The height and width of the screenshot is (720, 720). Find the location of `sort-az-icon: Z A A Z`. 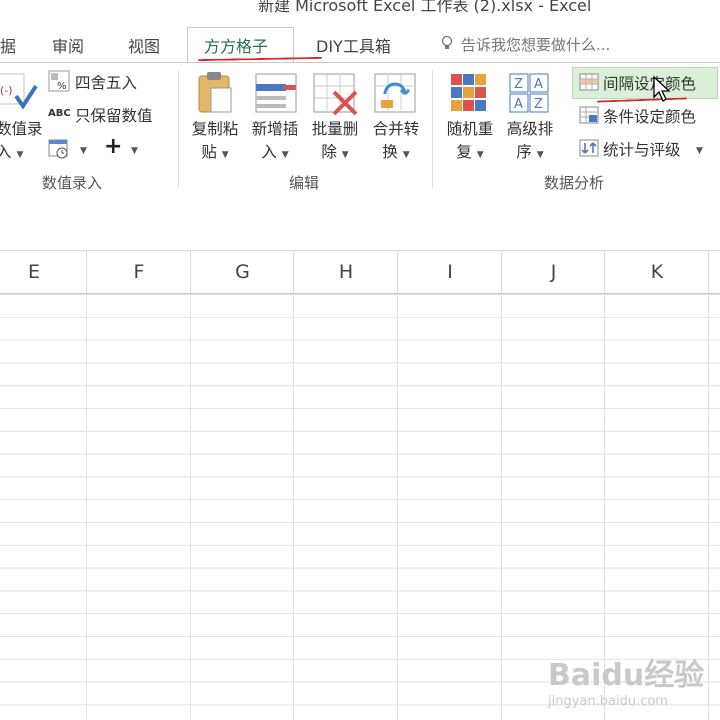

sort-az-icon: Z A A Z is located at coordinates (529, 93).